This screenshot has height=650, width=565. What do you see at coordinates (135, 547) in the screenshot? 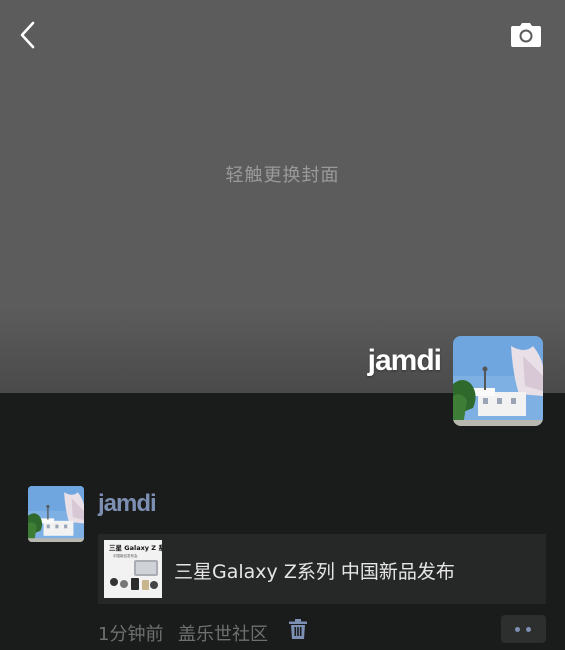
I see `thumb-heading: 三星 Galaxy Z 系列` at bounding box center [135, 547].